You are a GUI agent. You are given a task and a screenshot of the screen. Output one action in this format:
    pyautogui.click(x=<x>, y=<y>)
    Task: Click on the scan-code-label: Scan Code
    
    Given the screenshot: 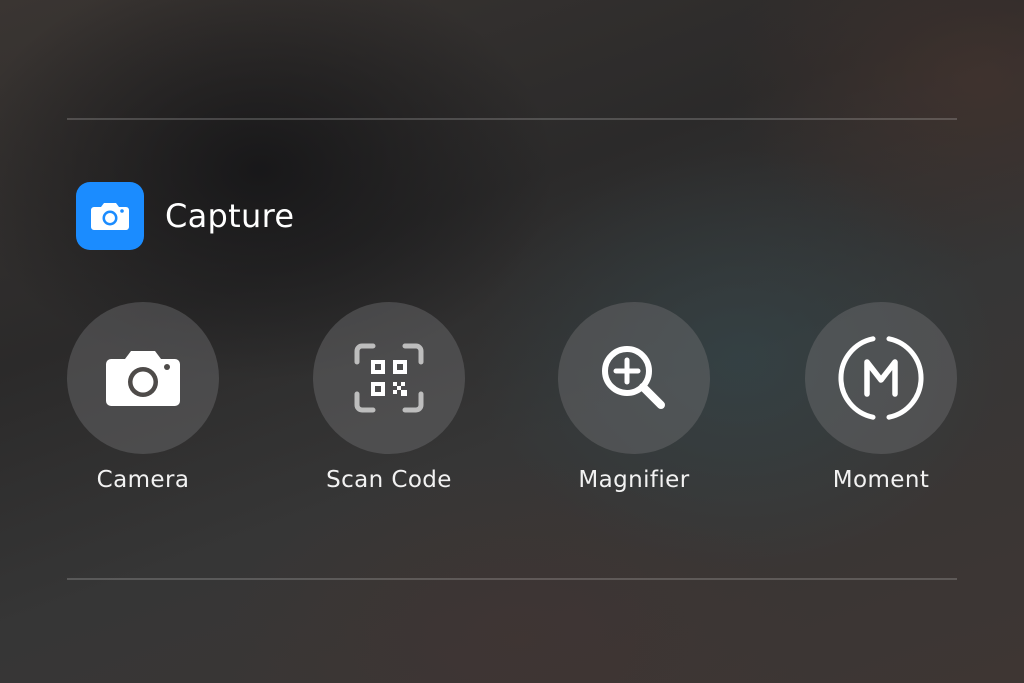 What is the action you would take?
    pyautogui.click(x=389, y=480)
    